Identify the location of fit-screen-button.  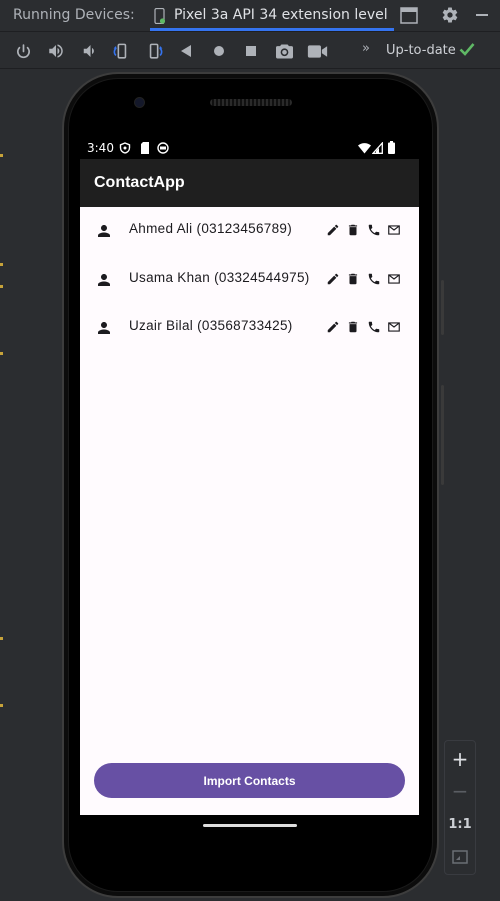
(460, 857).